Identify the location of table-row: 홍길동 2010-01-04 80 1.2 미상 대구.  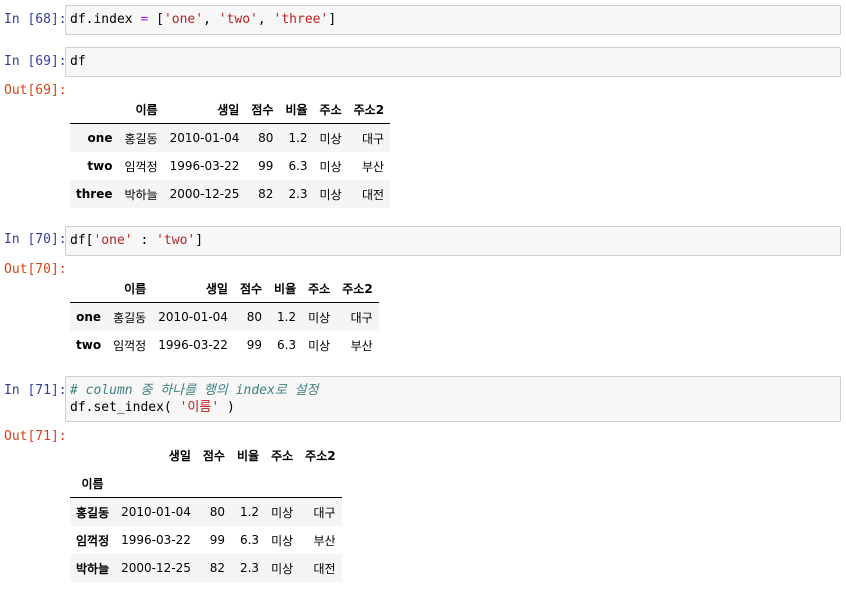
(206, 511).